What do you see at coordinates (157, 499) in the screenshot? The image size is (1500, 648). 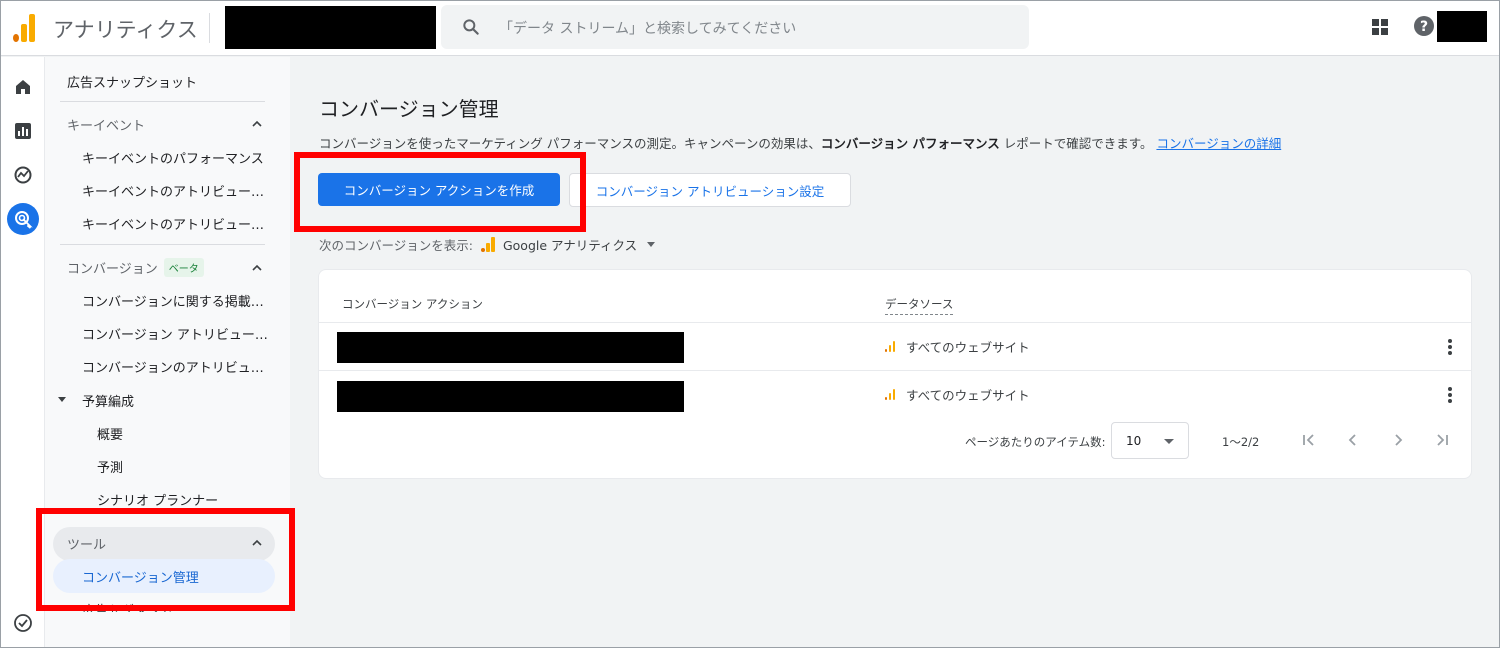 I see `nav-item-budget-2: シナリオ プランナー` at bounding box center [157, 499].